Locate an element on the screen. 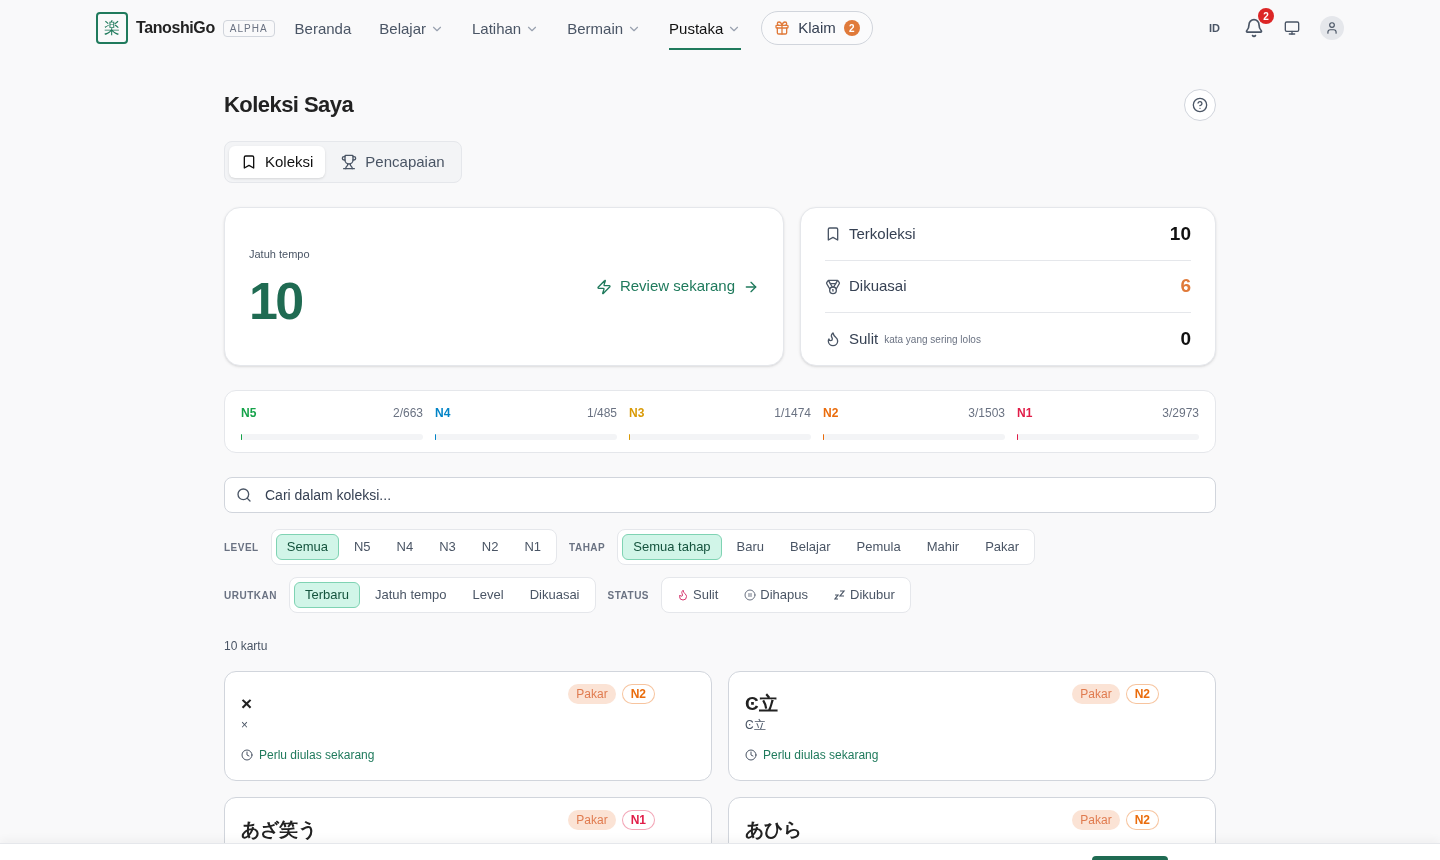 Image resolution: width=1440 pixels, height=860 pixels. filter-label: TAHAP is located at coordinates (587, 547).